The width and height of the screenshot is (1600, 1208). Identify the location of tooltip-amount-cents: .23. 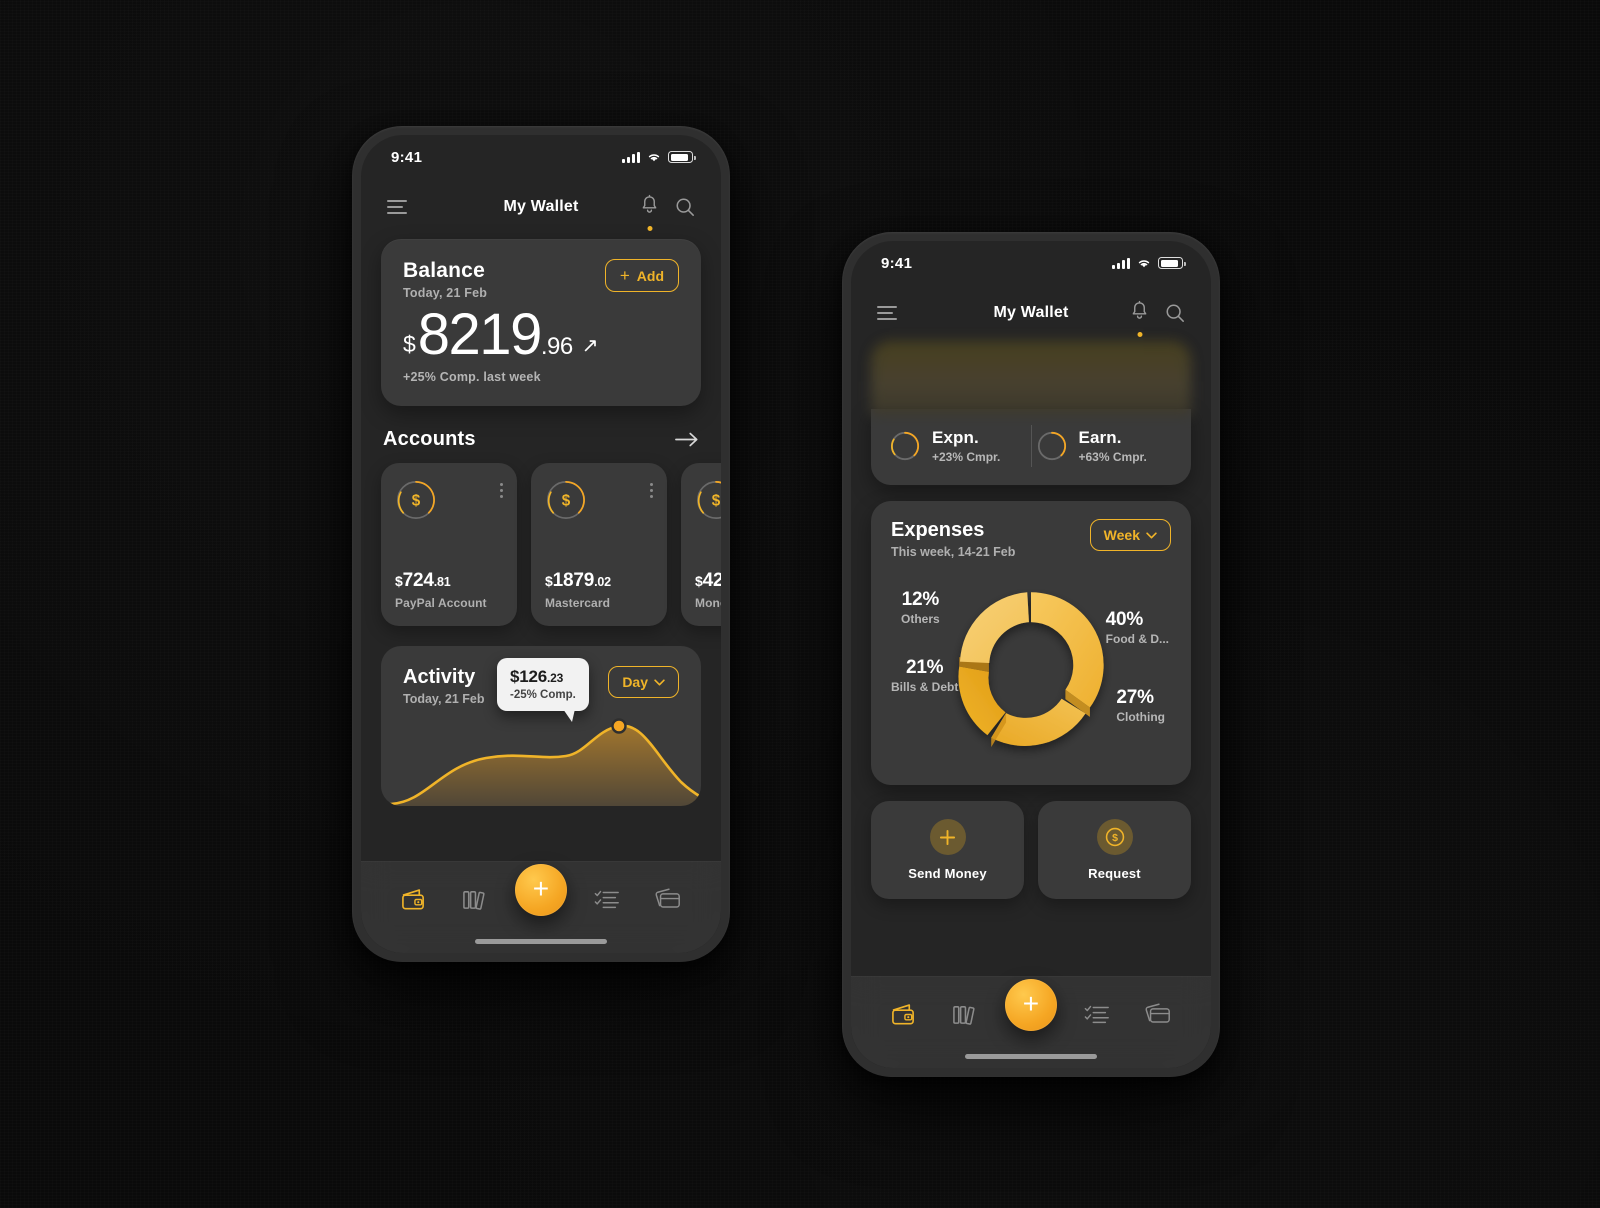
(555, 678).